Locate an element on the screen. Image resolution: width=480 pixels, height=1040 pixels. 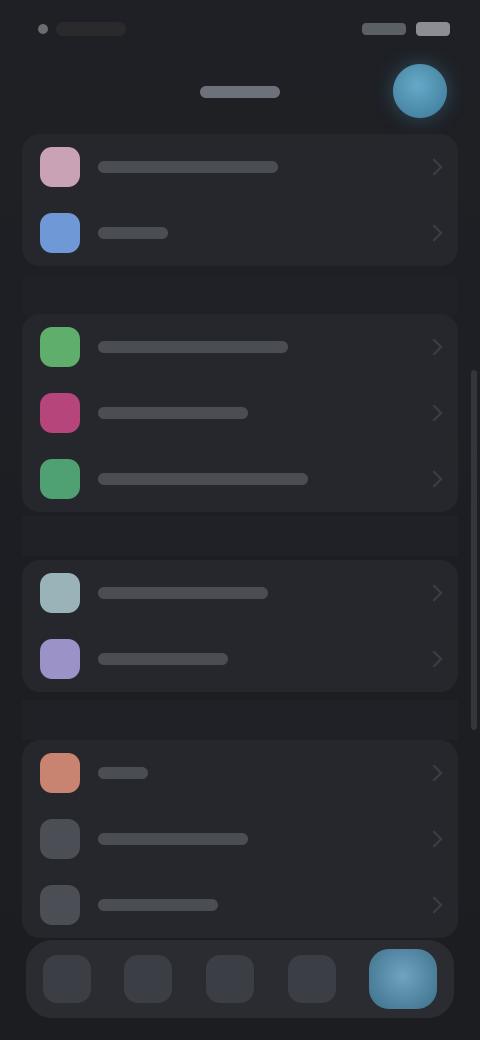
gear-icon is located at coordinates (60, 773).